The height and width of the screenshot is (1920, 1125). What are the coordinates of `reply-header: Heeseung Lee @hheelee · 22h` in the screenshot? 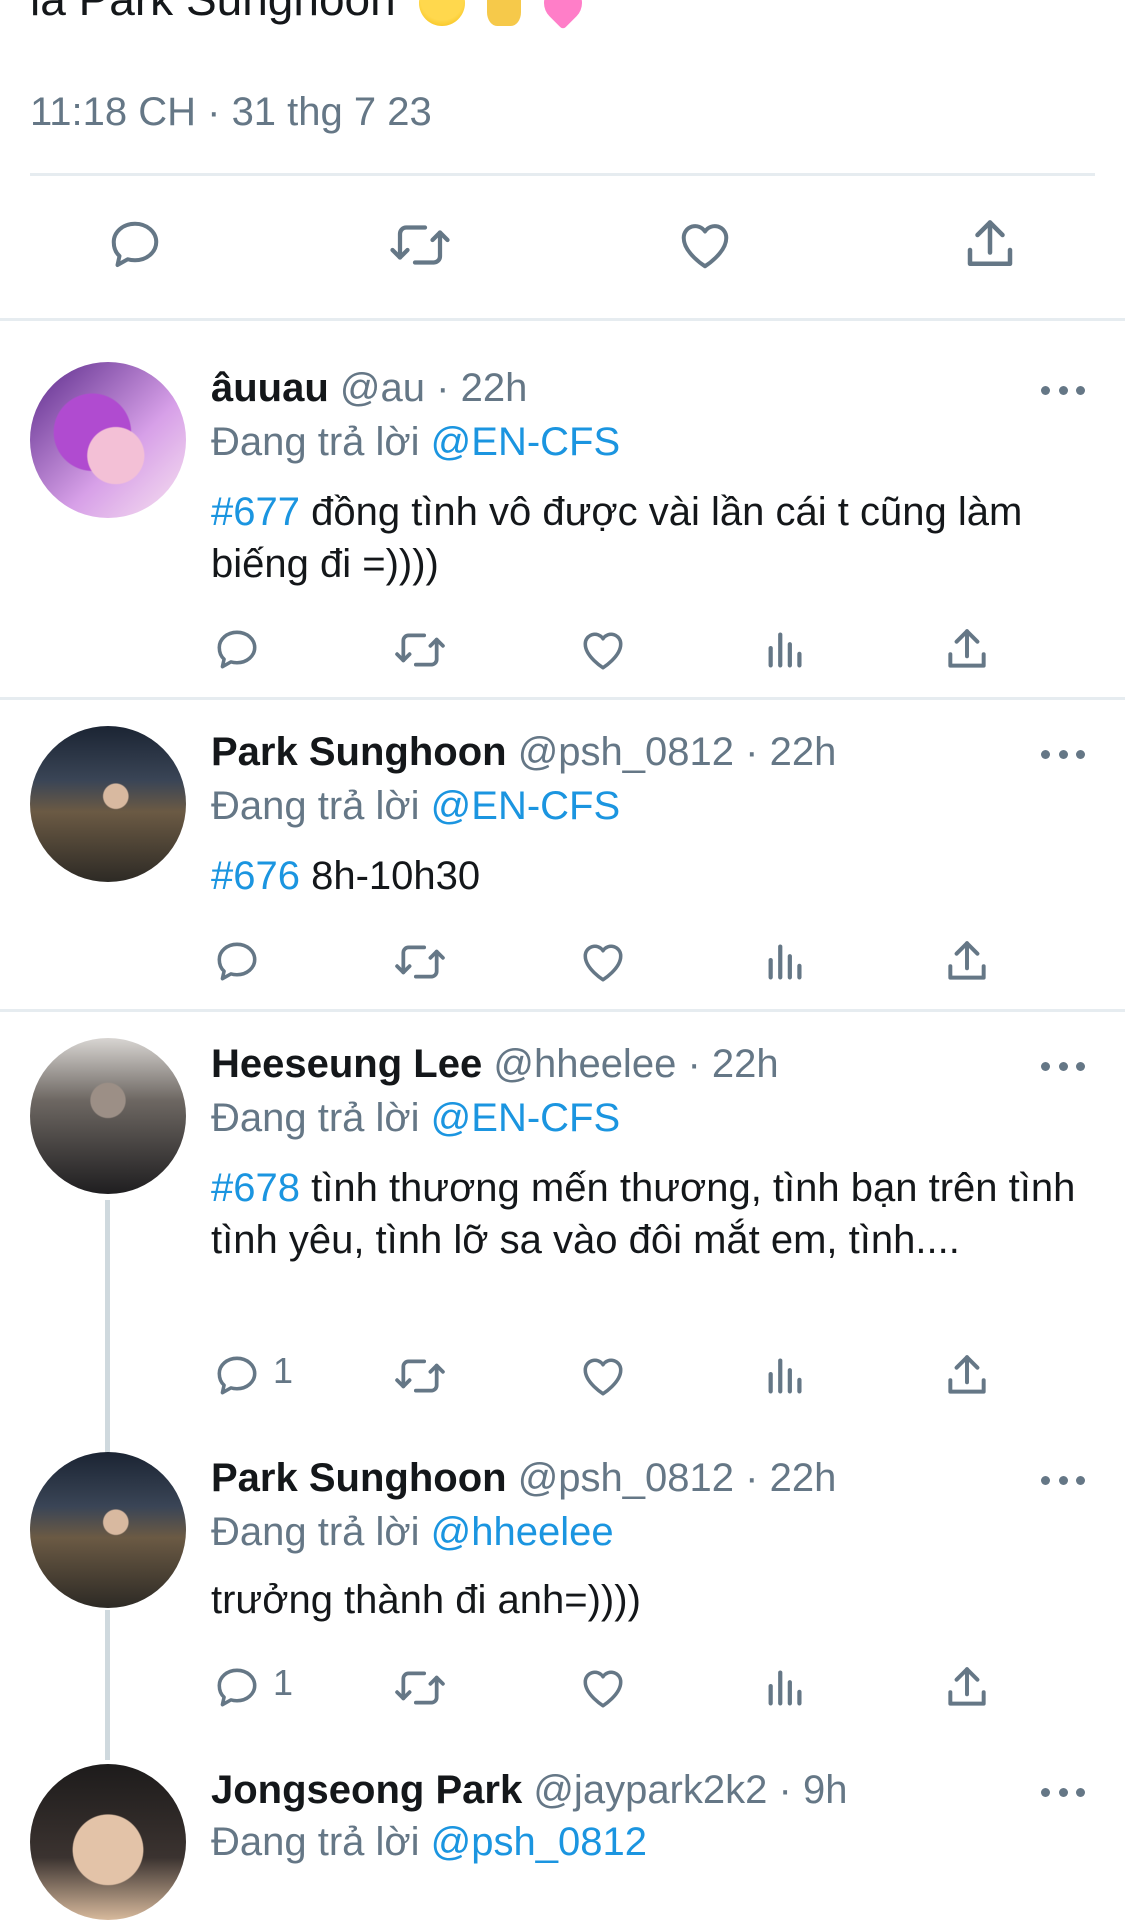 It's located at (495, 1064).